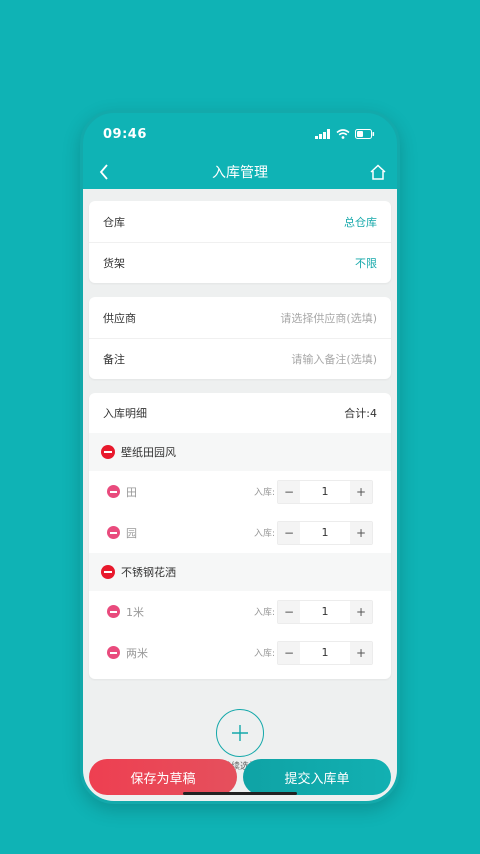 The image size is (480, 854). Describe the element at coordinates (328, 318) in the screenshot. I see `supplier-select: 请选择供应商(选填)` at that location.